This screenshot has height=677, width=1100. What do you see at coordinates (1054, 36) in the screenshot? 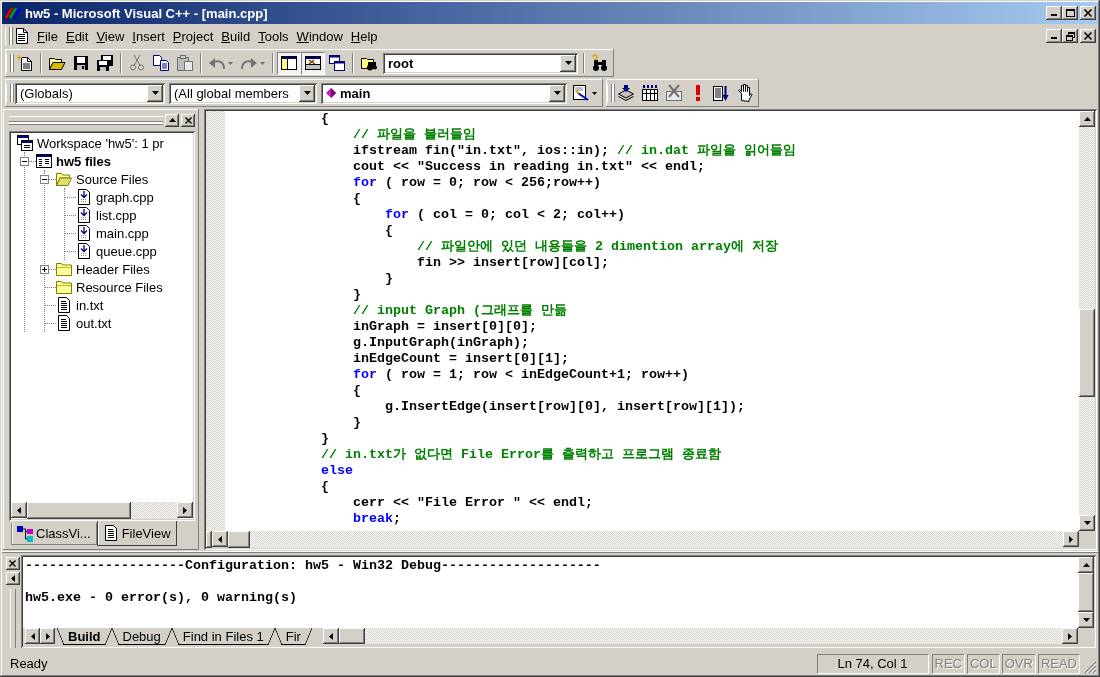
I see `minimize-document-button` at bounding box center [1054, 36].